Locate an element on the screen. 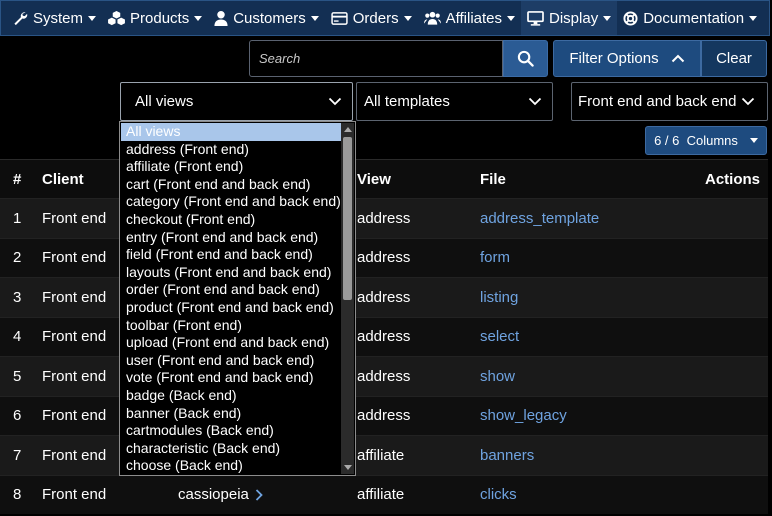 The image size is (772, 516). dropdown-option: choose (Back end) is located at coordinates (231, 466).